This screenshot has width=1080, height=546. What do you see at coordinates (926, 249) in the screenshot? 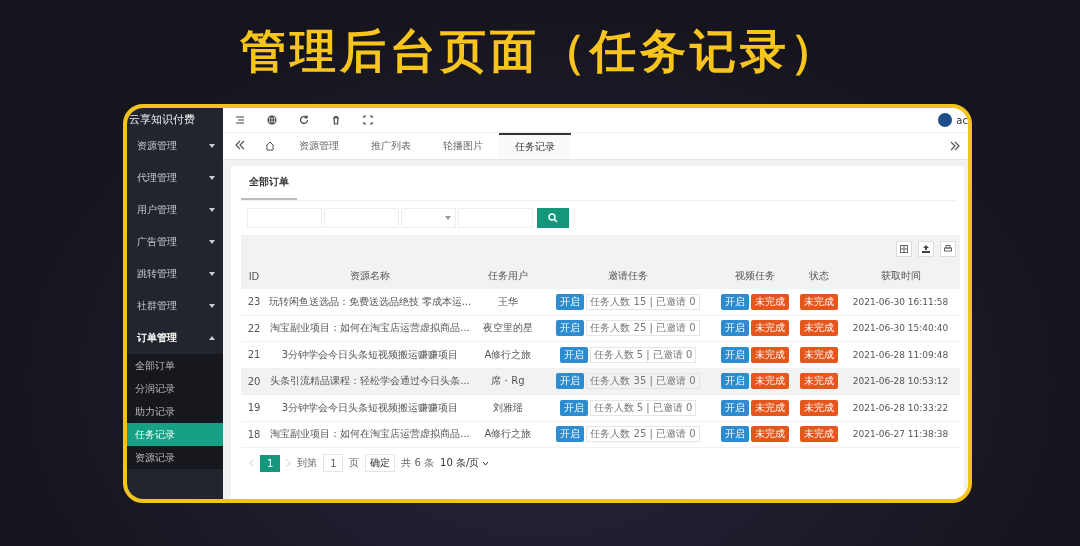
I see `export-icon` at bounding box center [926, 249].